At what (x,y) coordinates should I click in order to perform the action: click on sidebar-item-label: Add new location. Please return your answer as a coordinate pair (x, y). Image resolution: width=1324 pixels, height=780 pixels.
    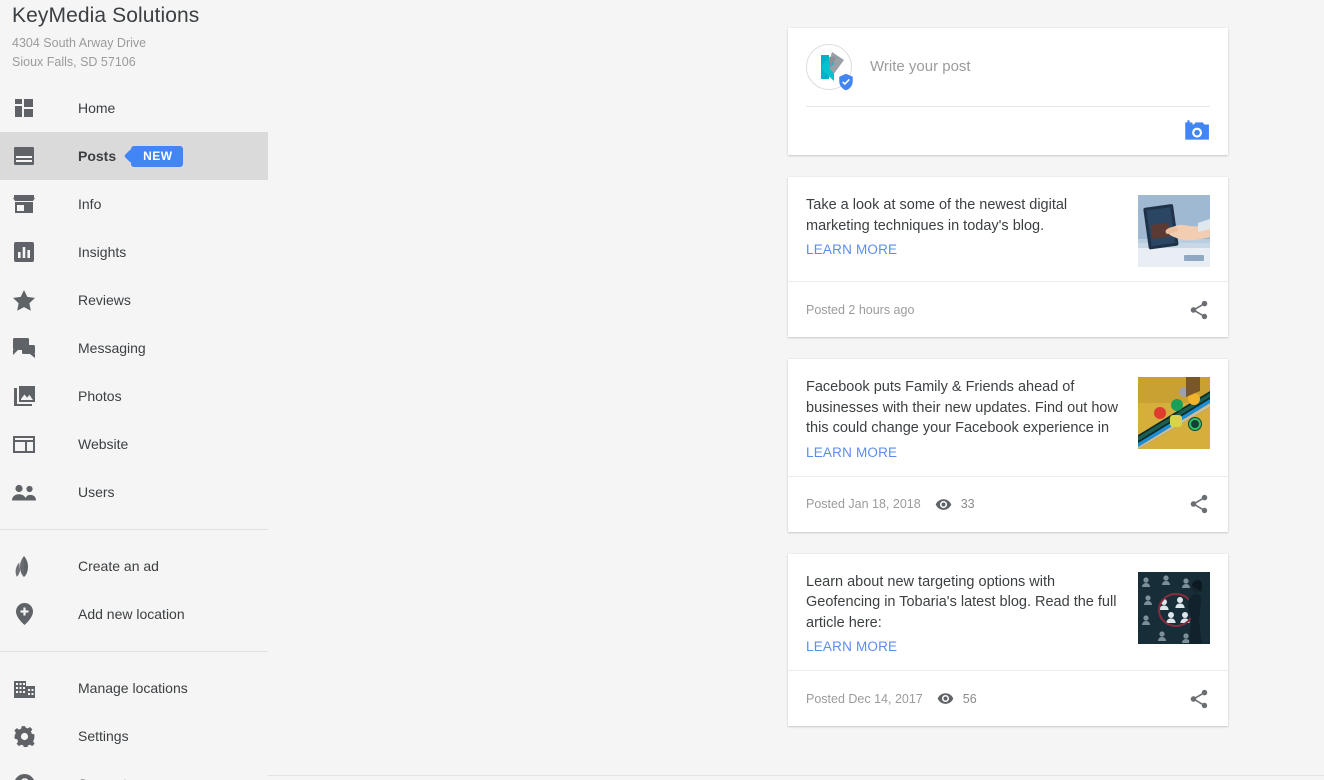
    Looking at the image, I should click on (131, 614).